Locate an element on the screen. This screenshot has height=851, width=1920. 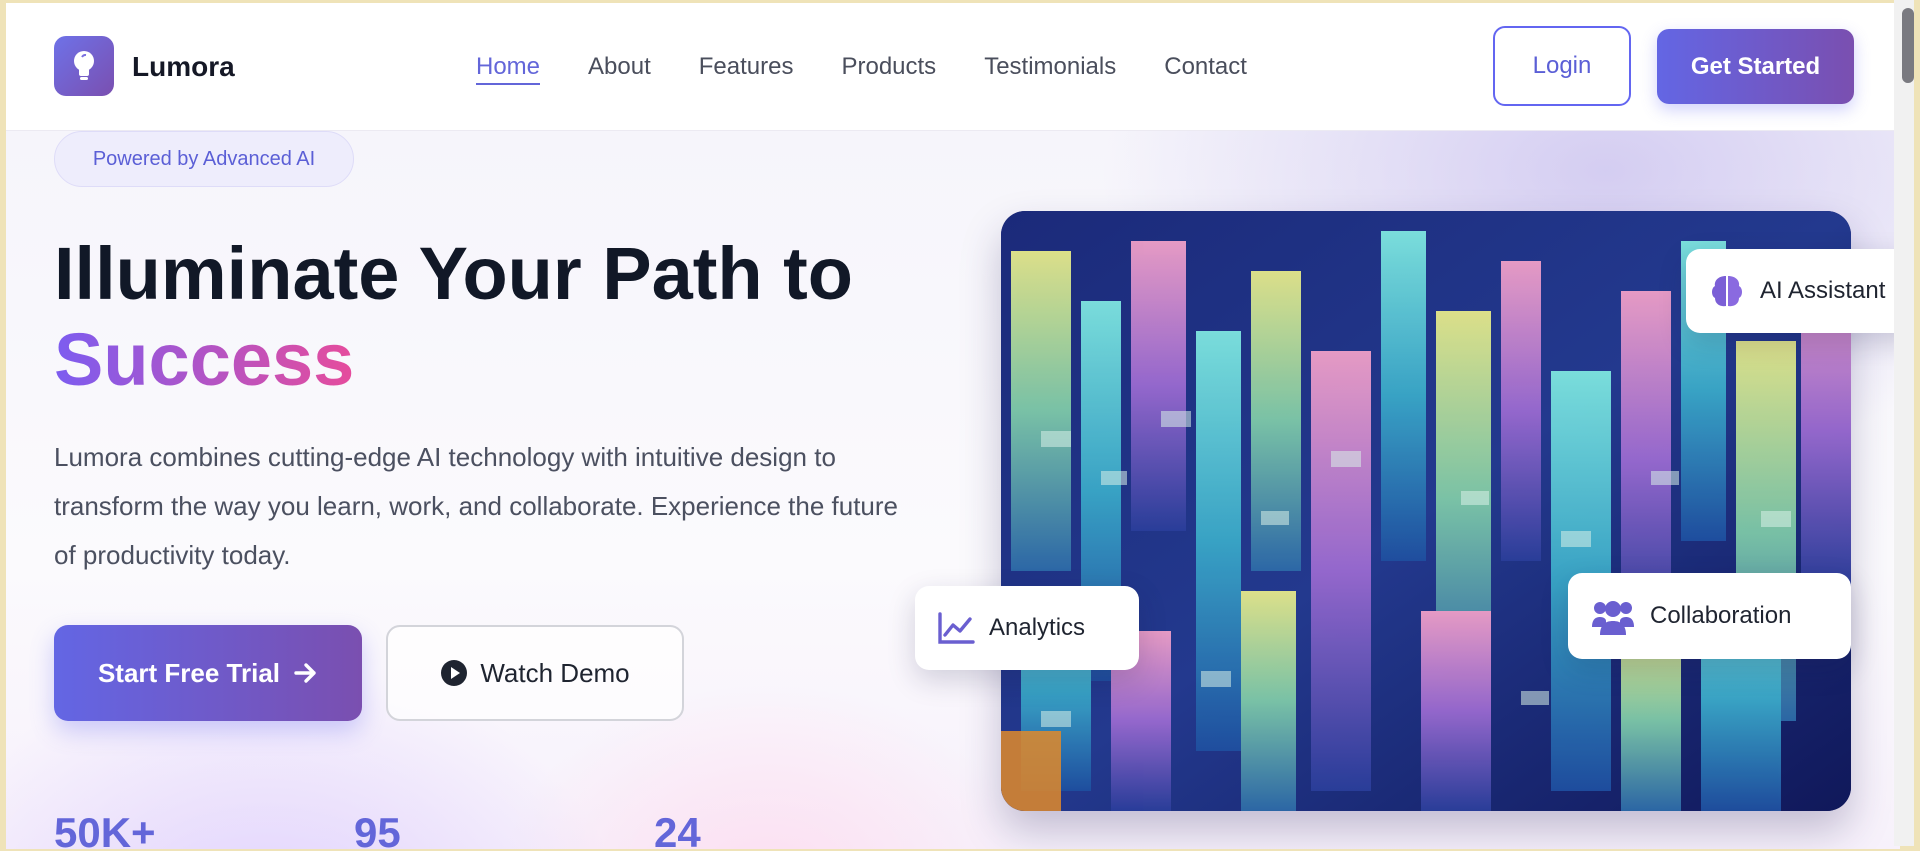
analytics-card: Analytics is located at coordinates (1027, 628).